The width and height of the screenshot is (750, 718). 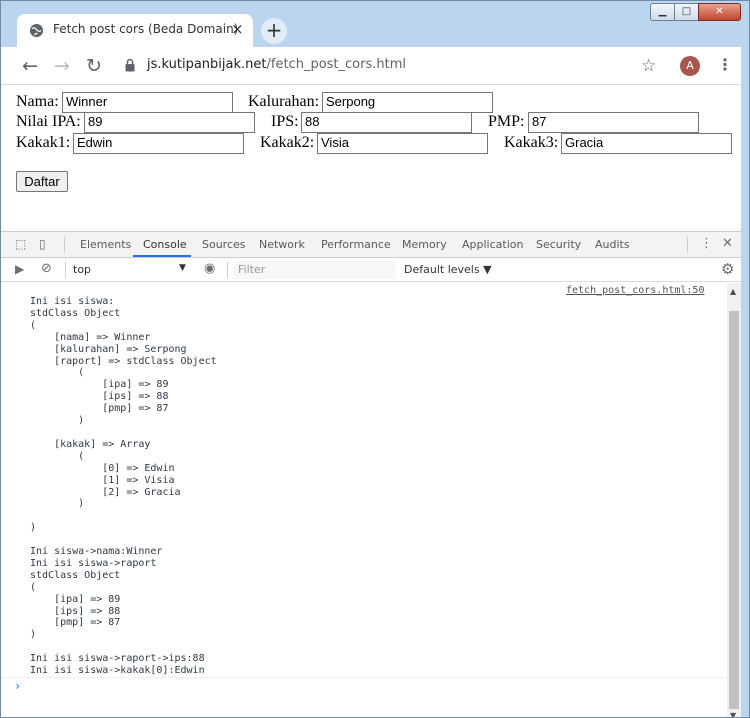 What do you see at coordinates (424, 244) in the screenshot?
I see `tab-memory: Memory` at bounding box center [424, 244].